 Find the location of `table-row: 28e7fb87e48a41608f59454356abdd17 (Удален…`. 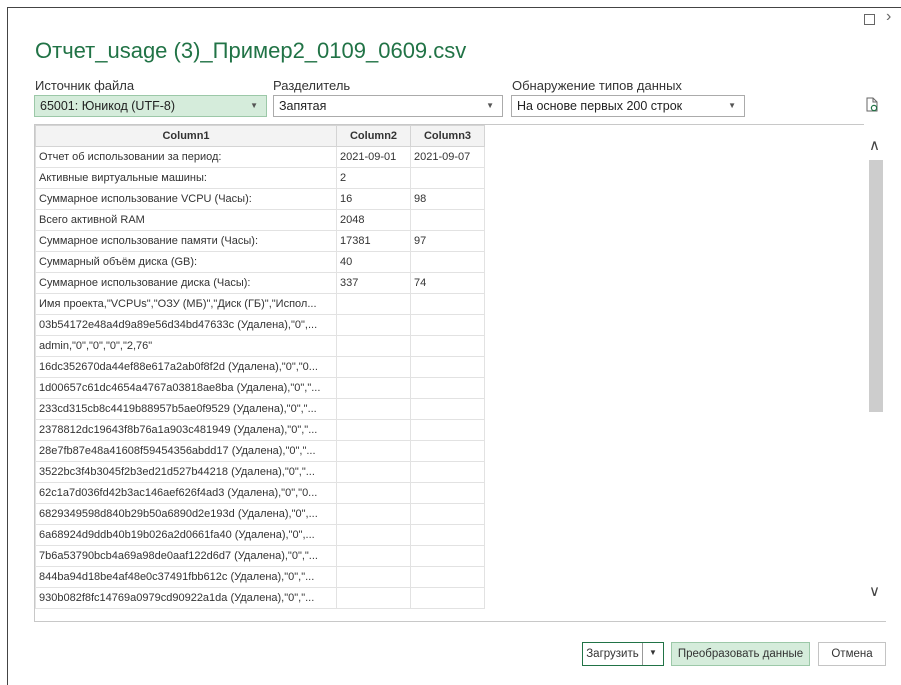

table-row: 28e7fb87e48a41608f59454356abdd17 (Удален… is located at coordinates (260, 451).